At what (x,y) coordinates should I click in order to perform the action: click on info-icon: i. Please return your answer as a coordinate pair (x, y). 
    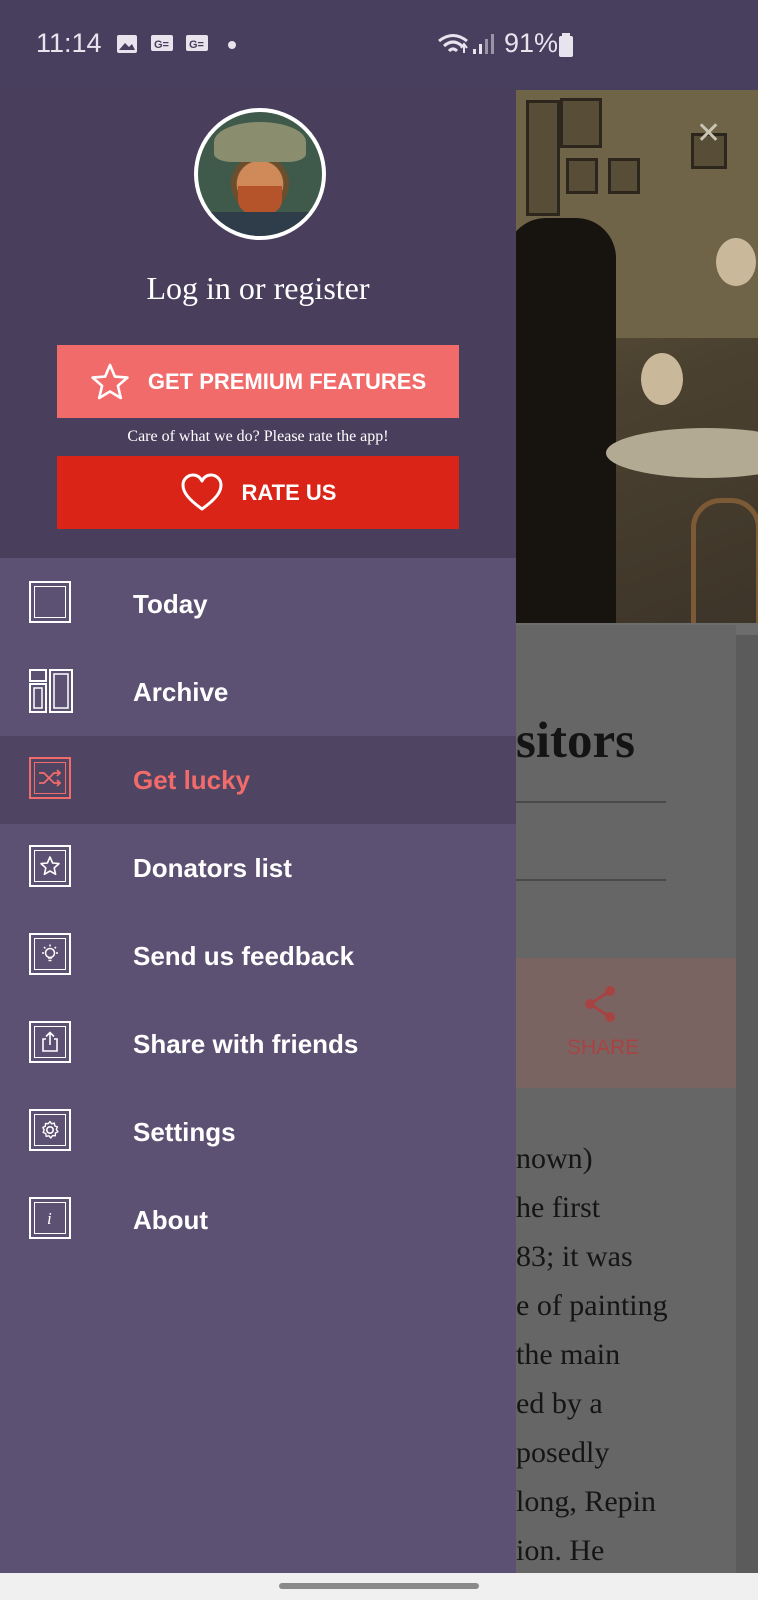
    Looking at the image, I should click on (50, 1218).